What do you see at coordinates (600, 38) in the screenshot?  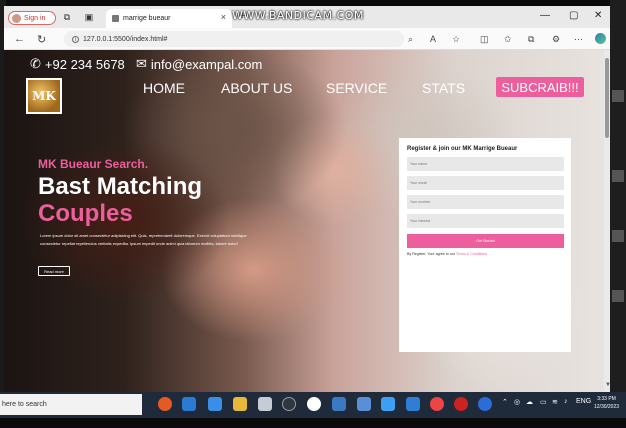 I see `copilot-icon` at bounding box center [600, 38].